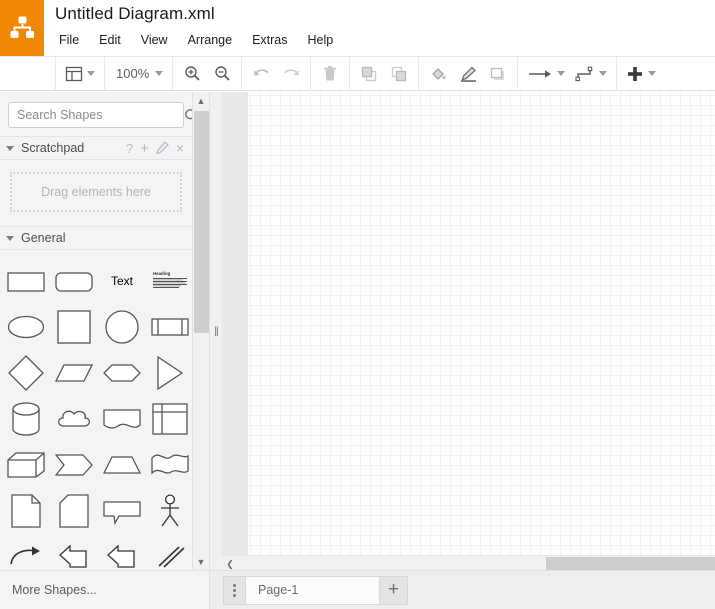 The width and height of the screenshot is (715, 609). Describe the element at coordinates (216, 331) in the screenshot. I see `sidebar-splitter: ||` at that location.